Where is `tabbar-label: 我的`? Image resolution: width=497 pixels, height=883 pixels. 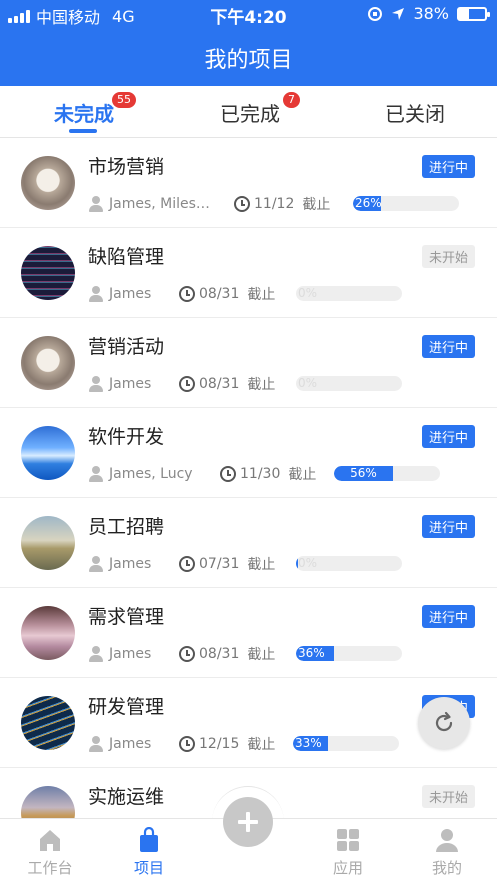 tabbar-label: 我的 is located at coordinates (446, 868).